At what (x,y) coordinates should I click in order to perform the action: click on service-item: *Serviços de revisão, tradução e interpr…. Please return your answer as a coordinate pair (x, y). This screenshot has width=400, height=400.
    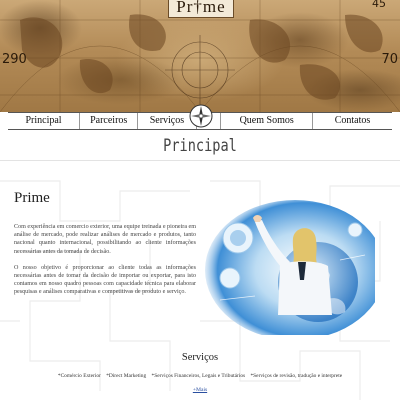
    Looking at the image, I should click on (296, 376).